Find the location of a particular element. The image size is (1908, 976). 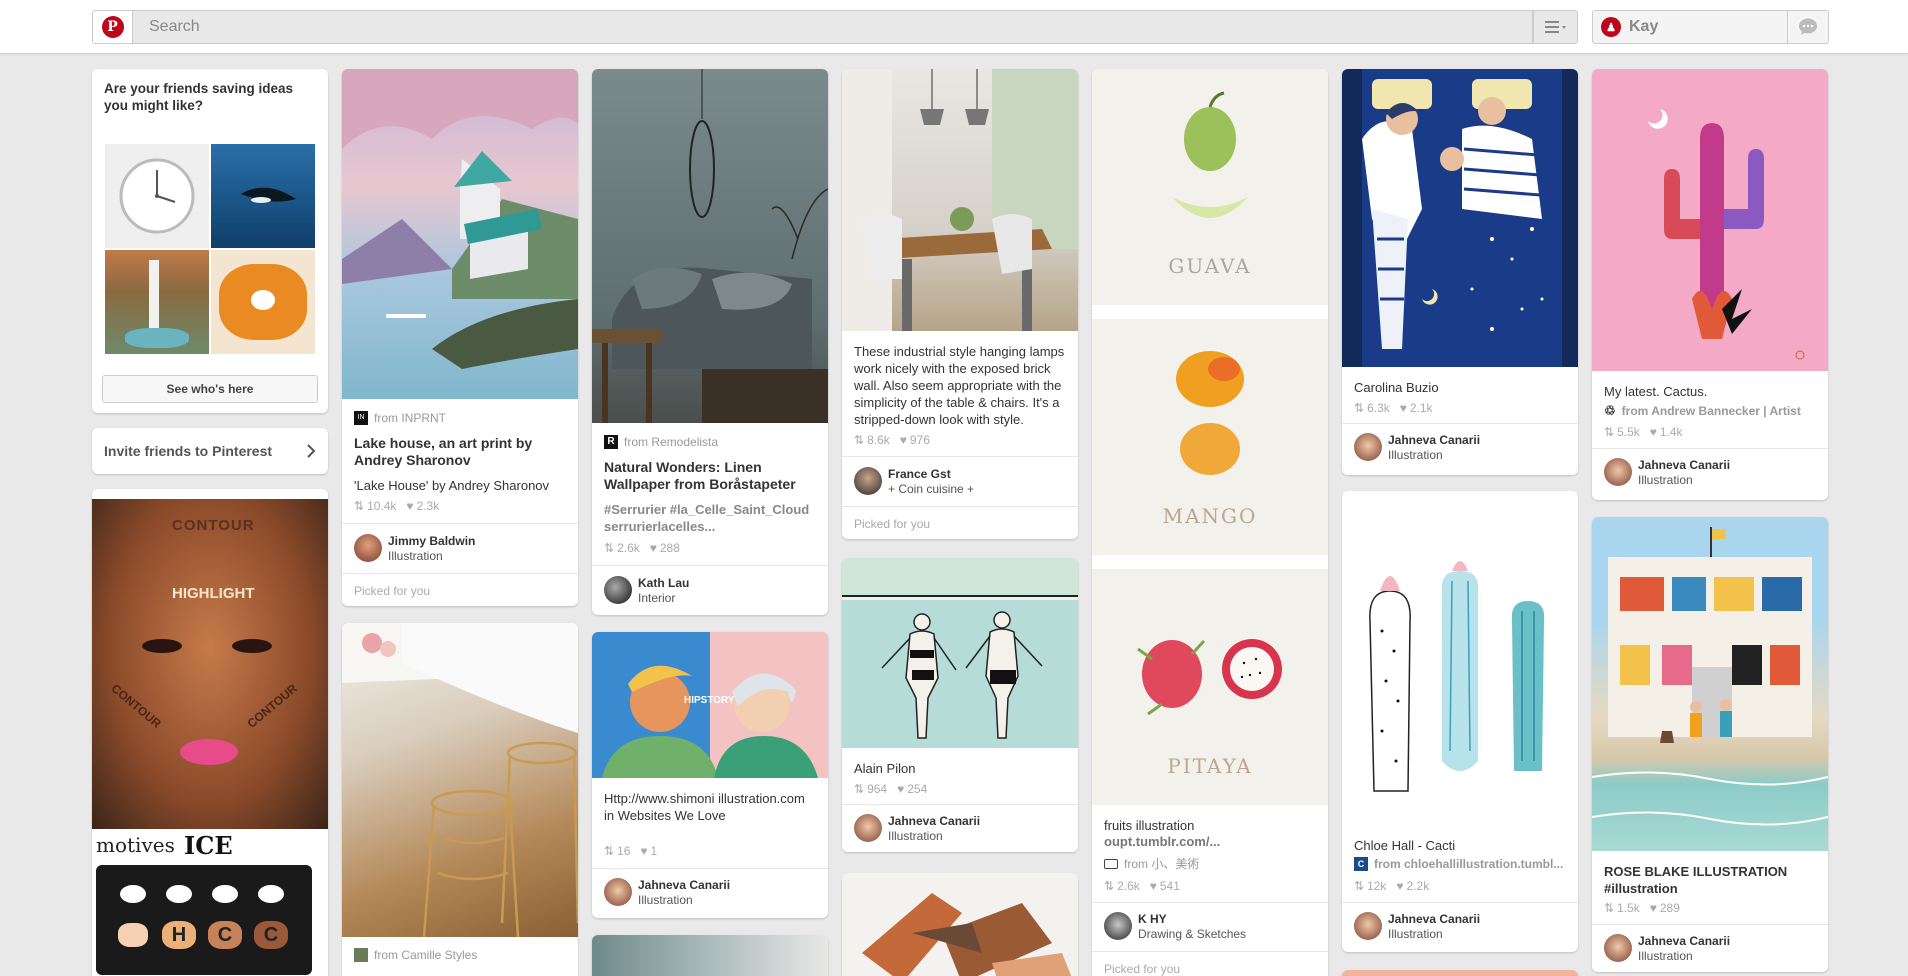

cactus-source: ♲ from Andrew Bannecker | Artist is located at coordinates (1710, 411).